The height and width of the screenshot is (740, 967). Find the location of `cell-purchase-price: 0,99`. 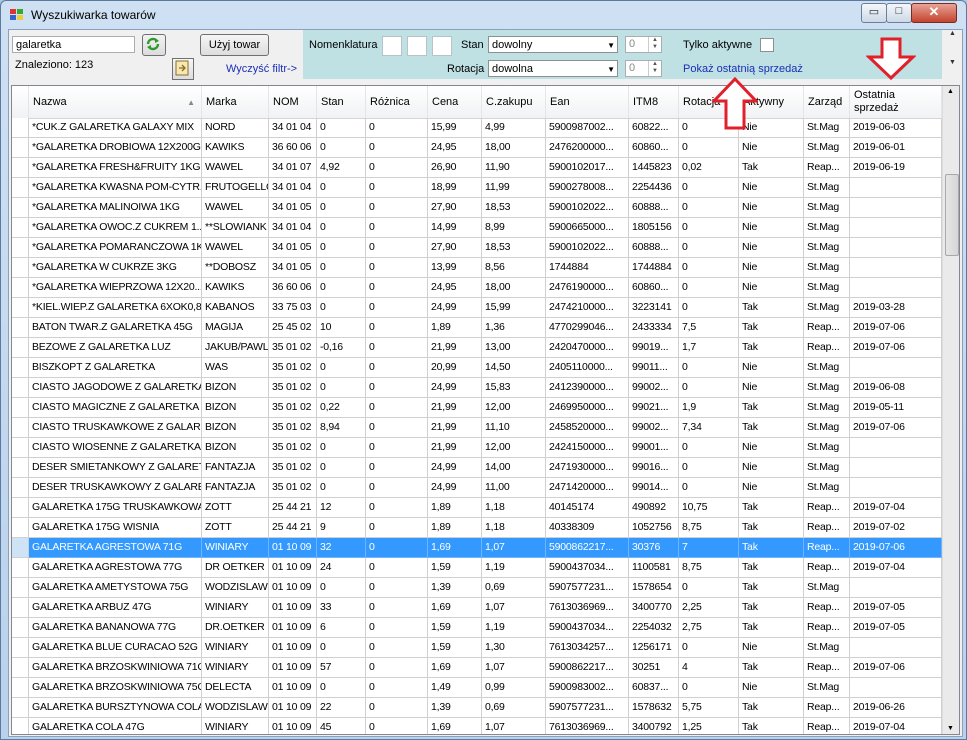

cell-purchase-price: 0,99 is located at coordinates (514, 688).